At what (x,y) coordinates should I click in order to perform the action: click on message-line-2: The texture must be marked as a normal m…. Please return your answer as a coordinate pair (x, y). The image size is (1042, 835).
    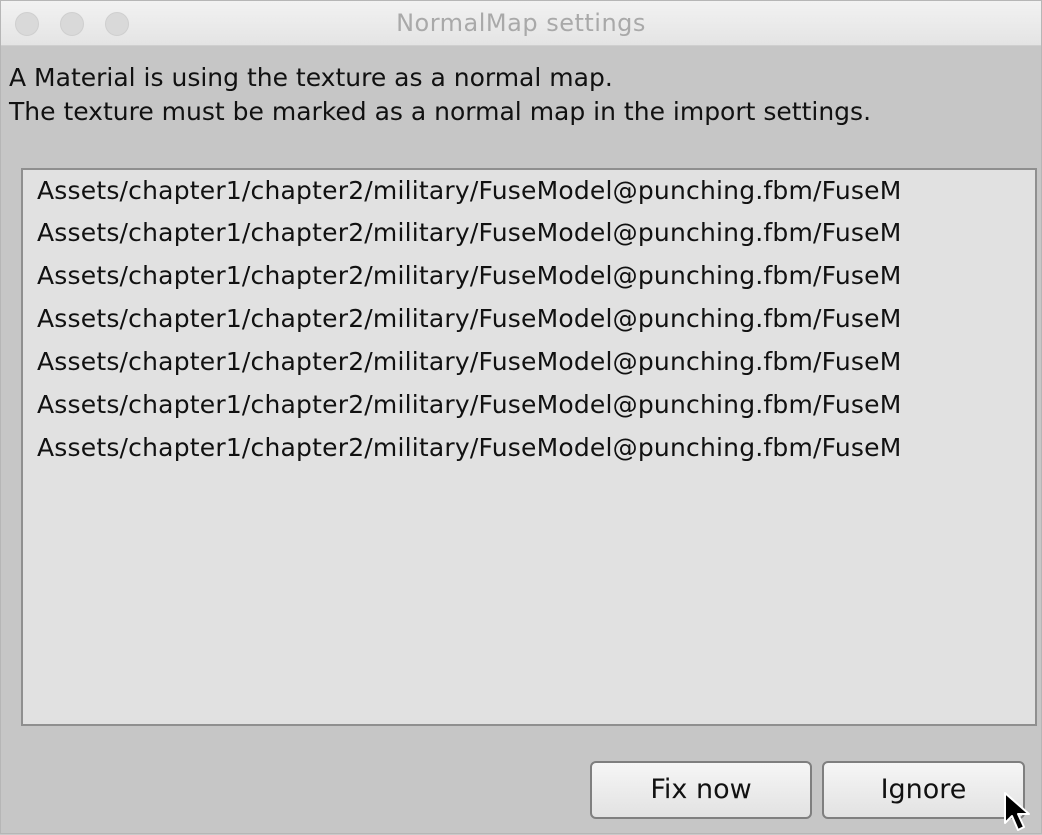
    Looking at the image, I should click on (440, 111).